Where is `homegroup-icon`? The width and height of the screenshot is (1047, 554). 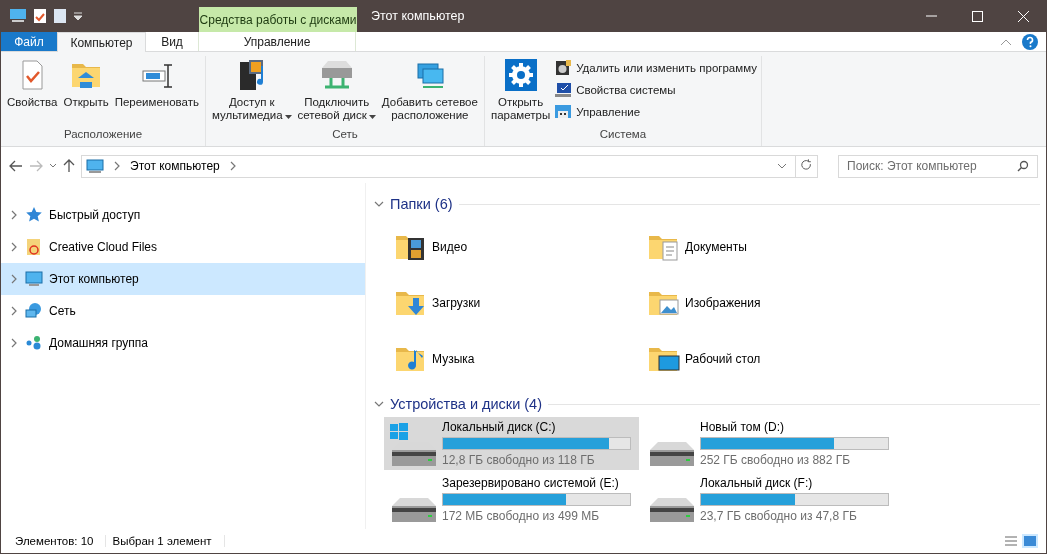 homegroup-icon is located at coordinates (34, 343).